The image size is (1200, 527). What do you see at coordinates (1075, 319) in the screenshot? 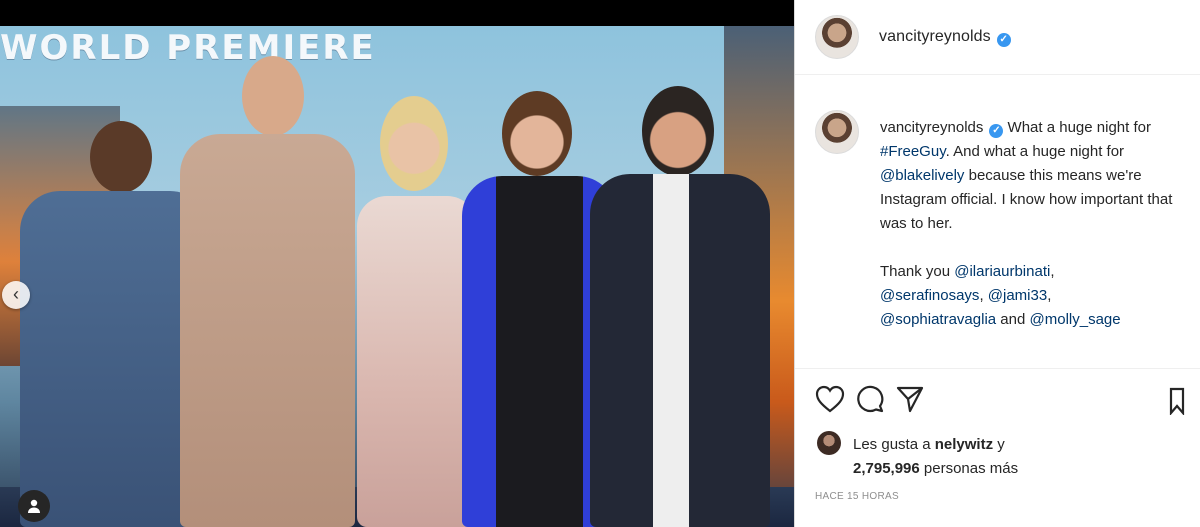
I see `mention-link: @molly_sage` at bounding box center [1075, 319].